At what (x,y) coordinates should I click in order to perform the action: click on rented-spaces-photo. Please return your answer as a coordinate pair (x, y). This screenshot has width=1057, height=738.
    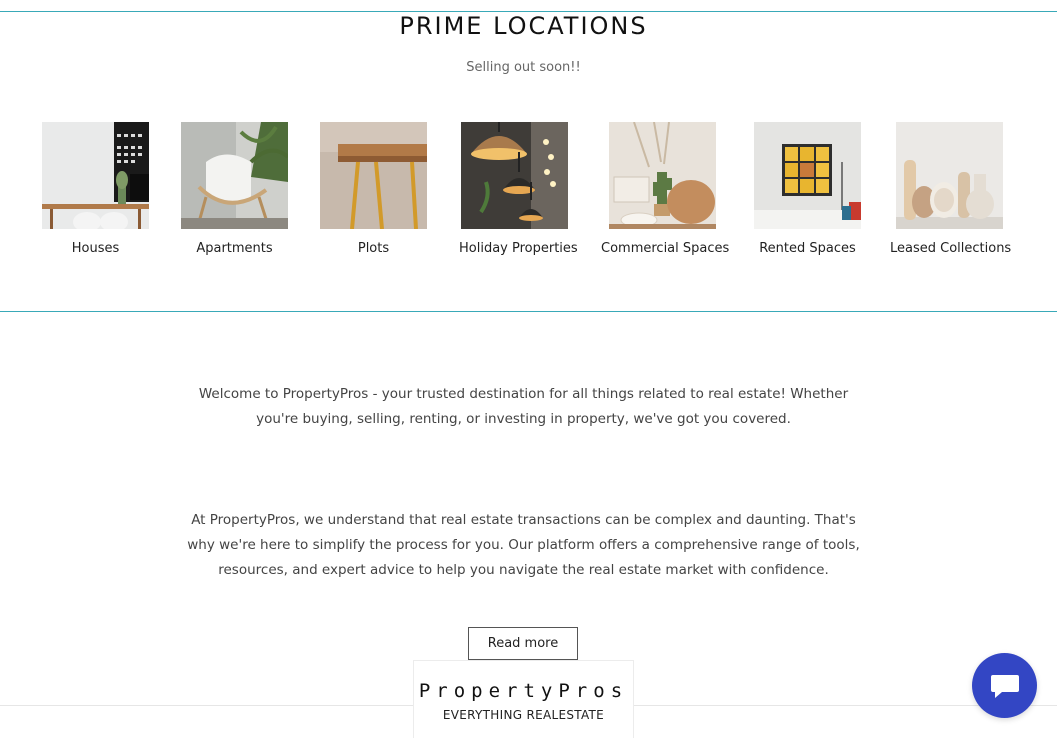
    Looking at the image, I should click on (807, 175).